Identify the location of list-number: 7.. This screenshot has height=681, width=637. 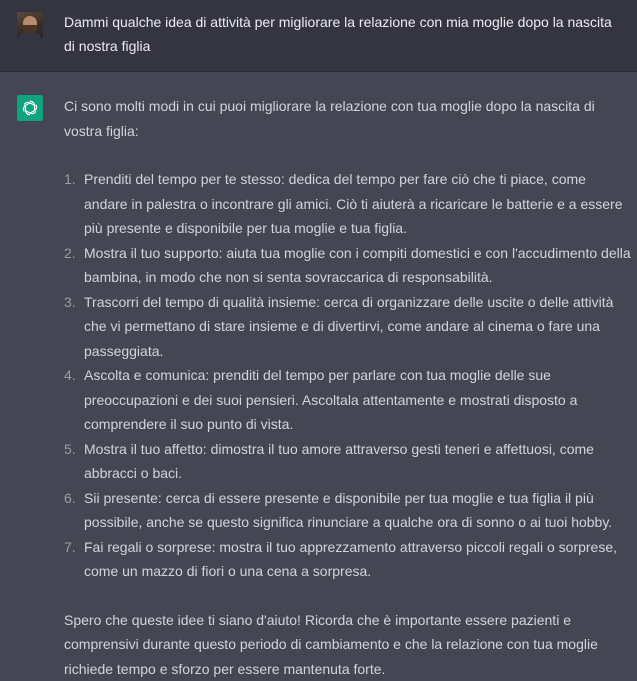
(70, 547).